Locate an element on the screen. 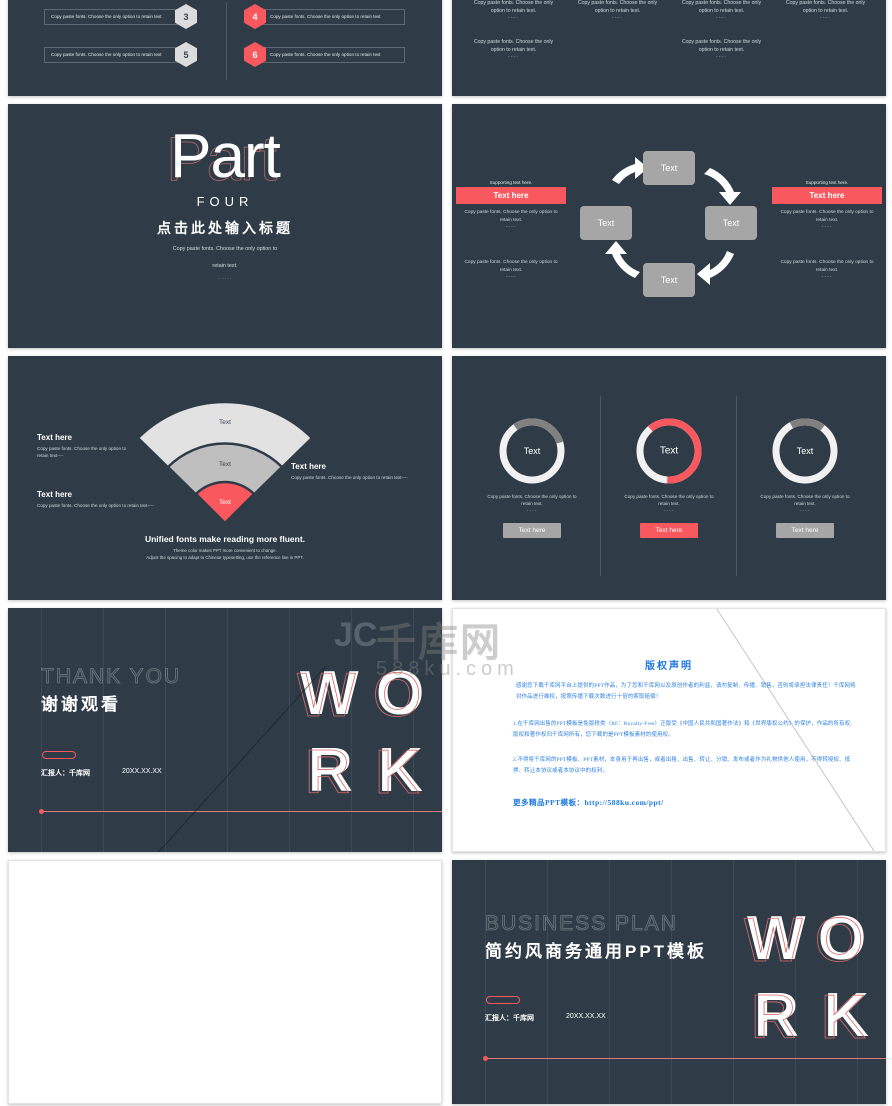  column-cell-3-line1: Copy paste fonts. Choose the only is located at coordinates (721, 3).